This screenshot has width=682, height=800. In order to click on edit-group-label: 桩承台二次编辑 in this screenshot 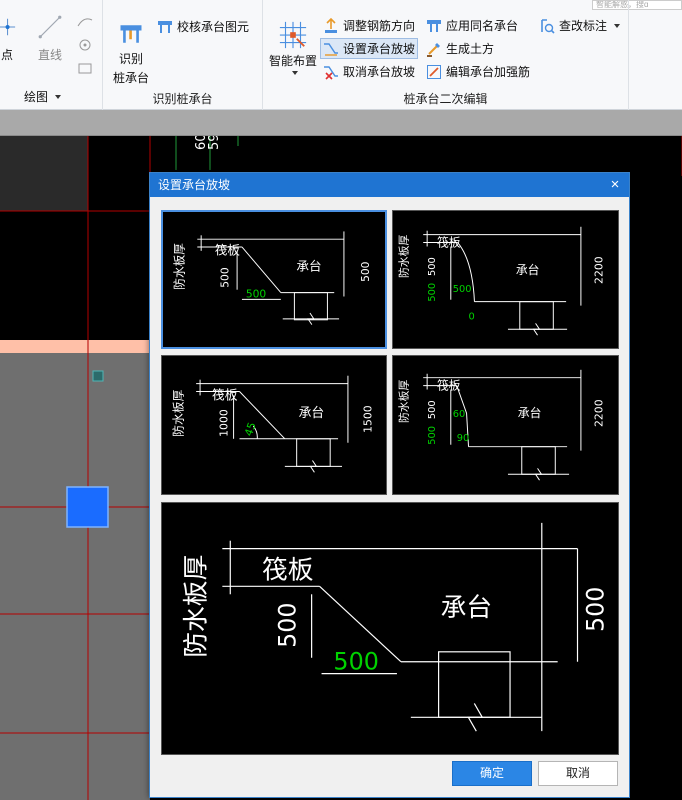, I will do `click(445, 99)`.